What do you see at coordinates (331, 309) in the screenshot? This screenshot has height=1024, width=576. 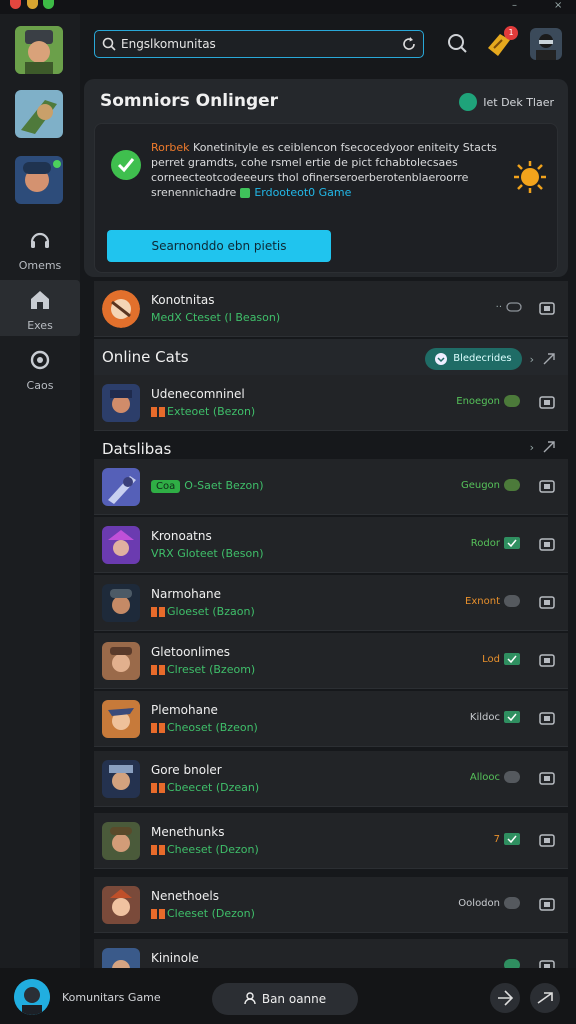 I see `list-item: Konotnitas MedX Cteset (I Beason) ··` at bounding box center [331, 309].